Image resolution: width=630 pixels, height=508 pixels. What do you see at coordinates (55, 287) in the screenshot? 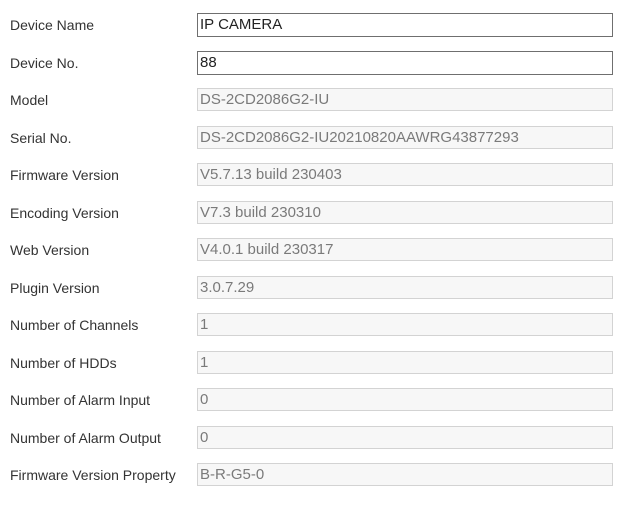
I see `plugin-version-label: Plugin Version` at bounding box center [55, 287].